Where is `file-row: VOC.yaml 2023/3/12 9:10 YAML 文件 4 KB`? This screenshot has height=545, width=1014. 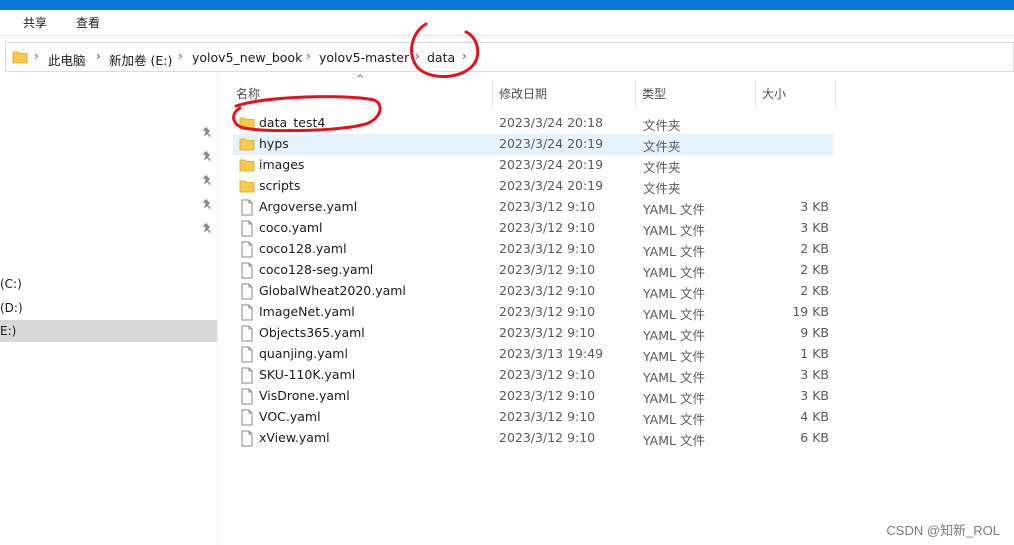
file-row: VOC.yaml 2023/3/12 9:10 YAML 文件 4 KB is located at coordinates (533, 417).